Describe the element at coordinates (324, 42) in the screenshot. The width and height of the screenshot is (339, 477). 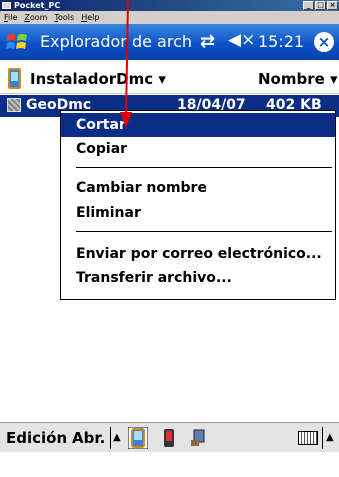
I see `close-icon: ×` at that location.